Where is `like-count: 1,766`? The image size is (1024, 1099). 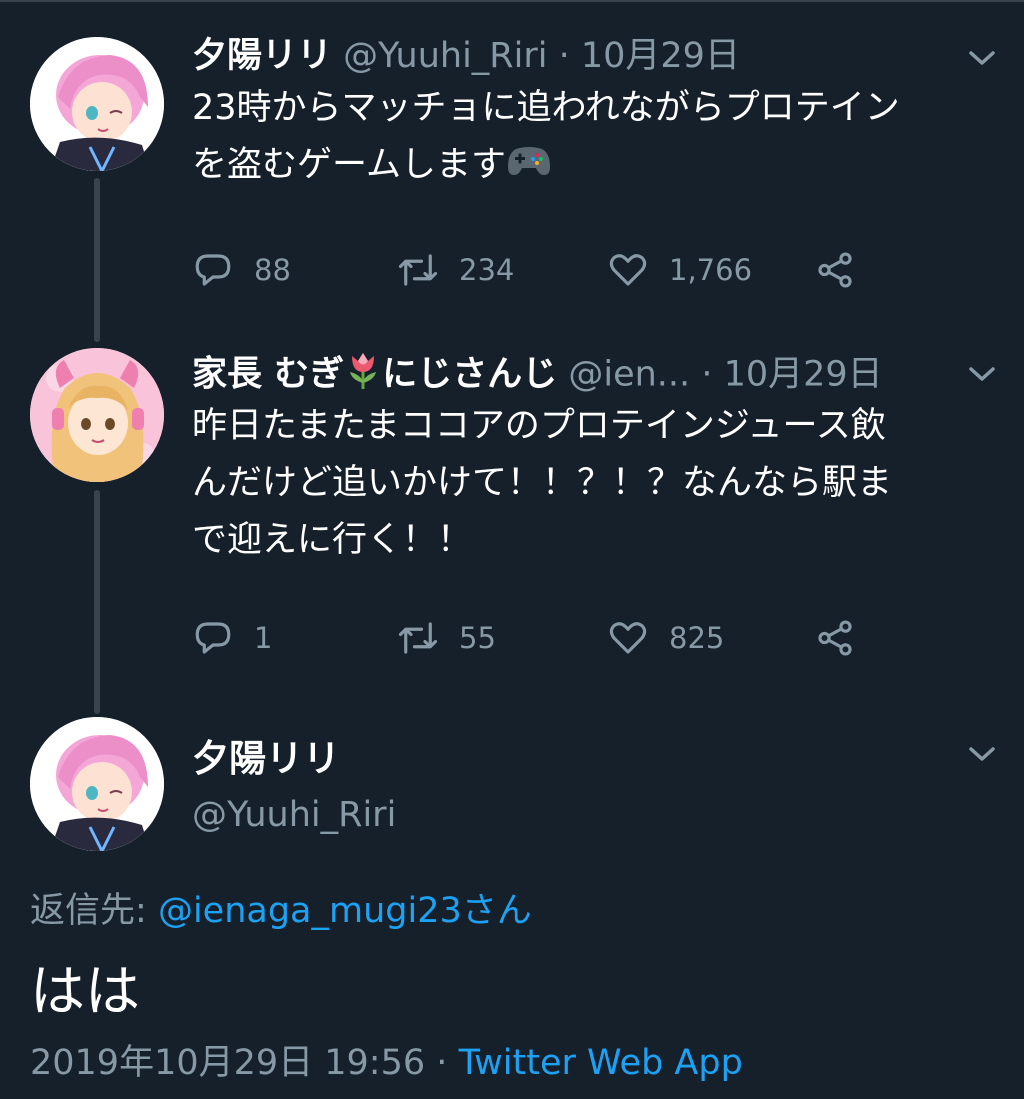 like-count: 1,766 is located at coordinates (711, 270).